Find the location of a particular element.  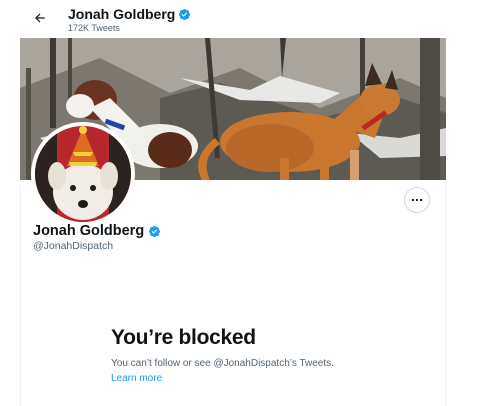

avatar-image is located at coordinates (83, 174).